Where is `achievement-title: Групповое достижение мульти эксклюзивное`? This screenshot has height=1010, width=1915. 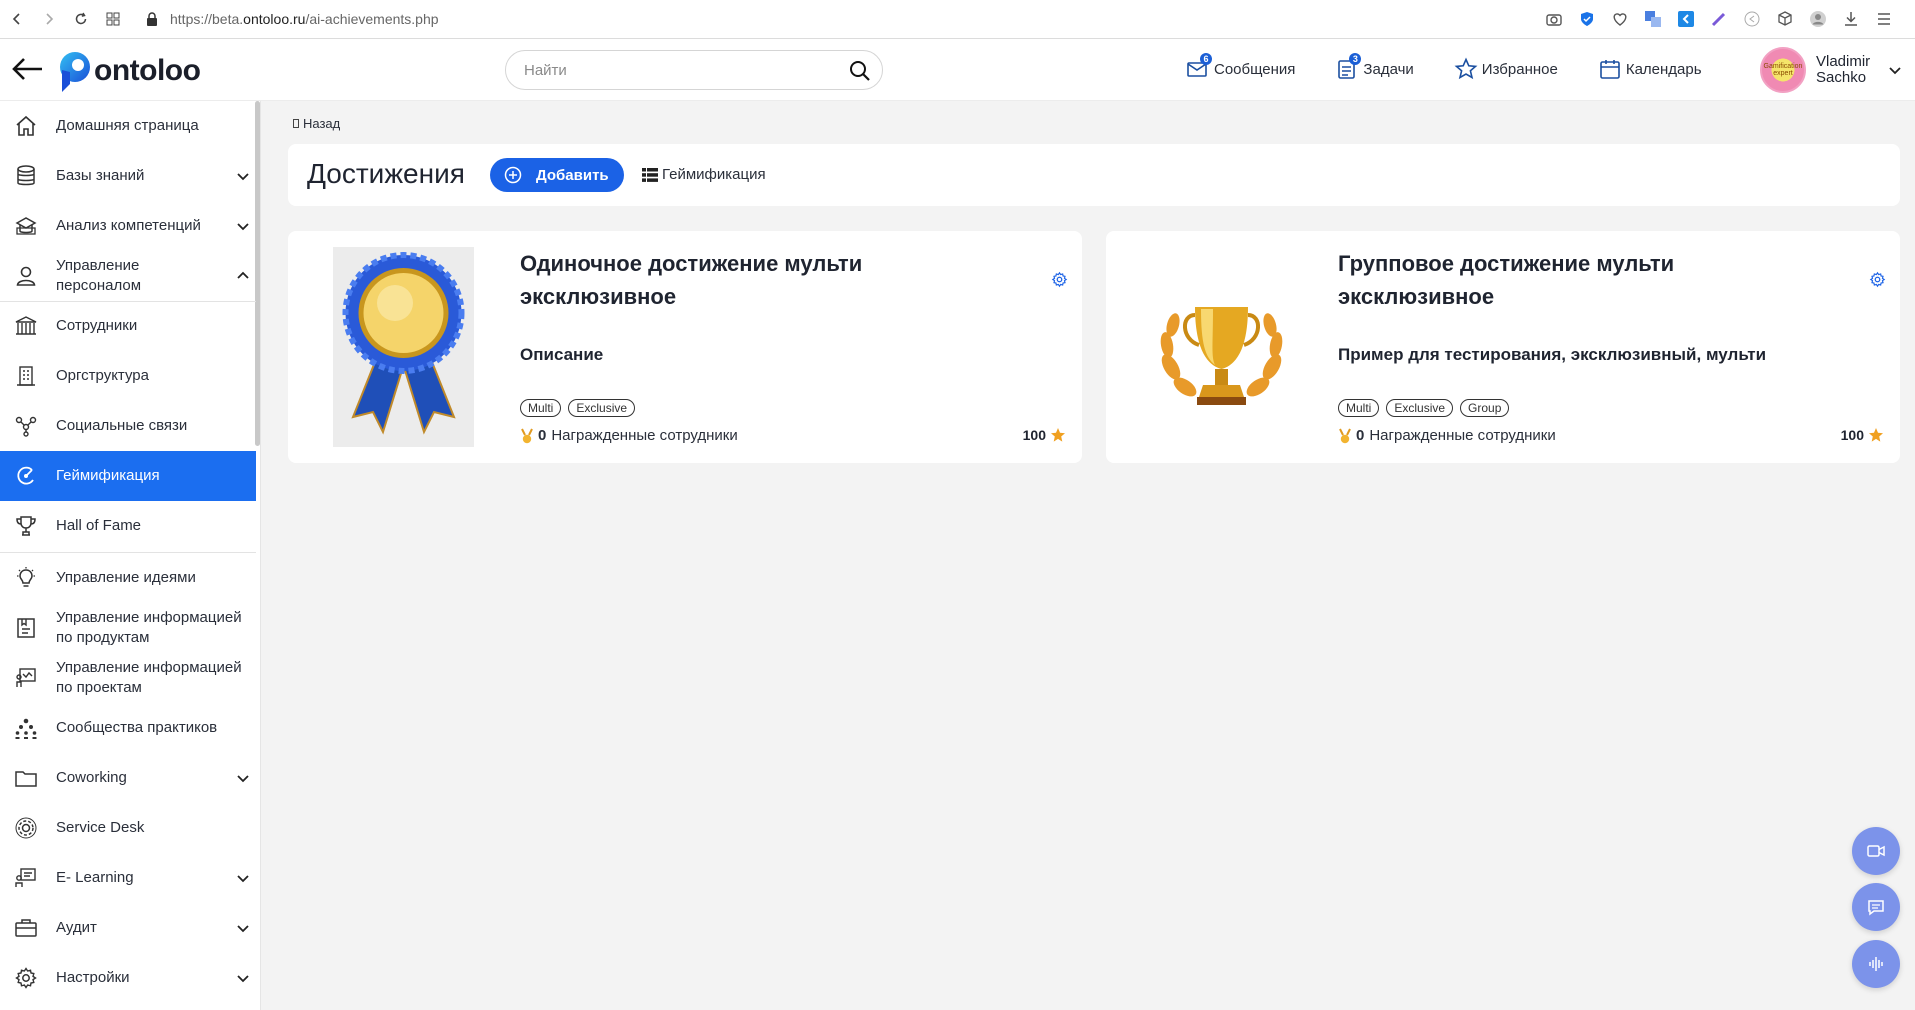
achievement-title: Групповое достижение мульти эксклюзивное is located at coordinates (1558, 280).